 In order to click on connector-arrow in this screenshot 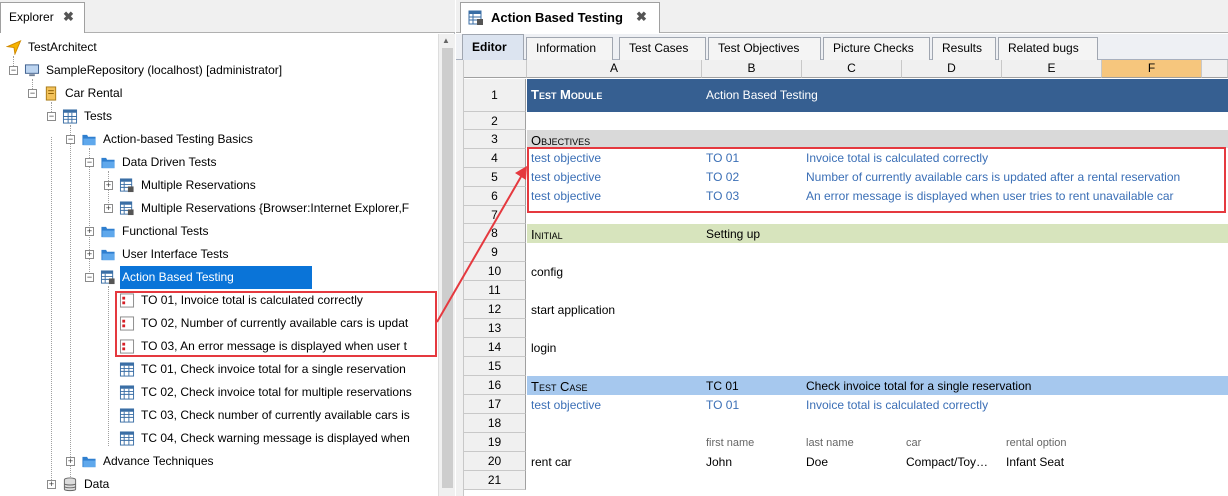, I will do `click(481, 244)`.